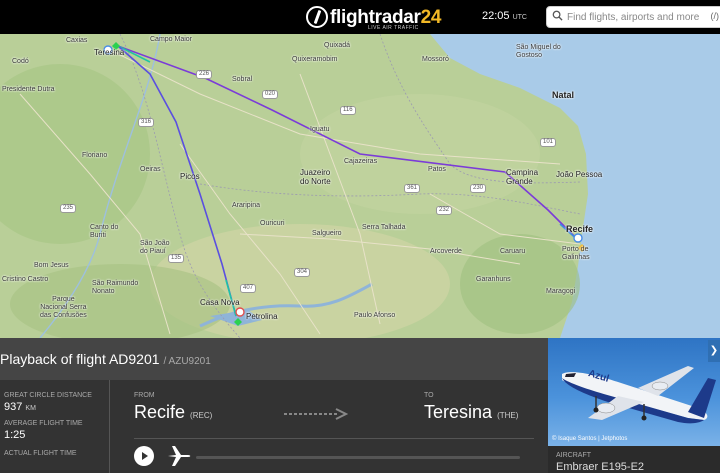 This screenshot has width=720, height=473. What do you see at coordinates (446, 251) in the screenshot?
I see `place-arcoverde: Arcoverde` at bounding box center [446, 251].